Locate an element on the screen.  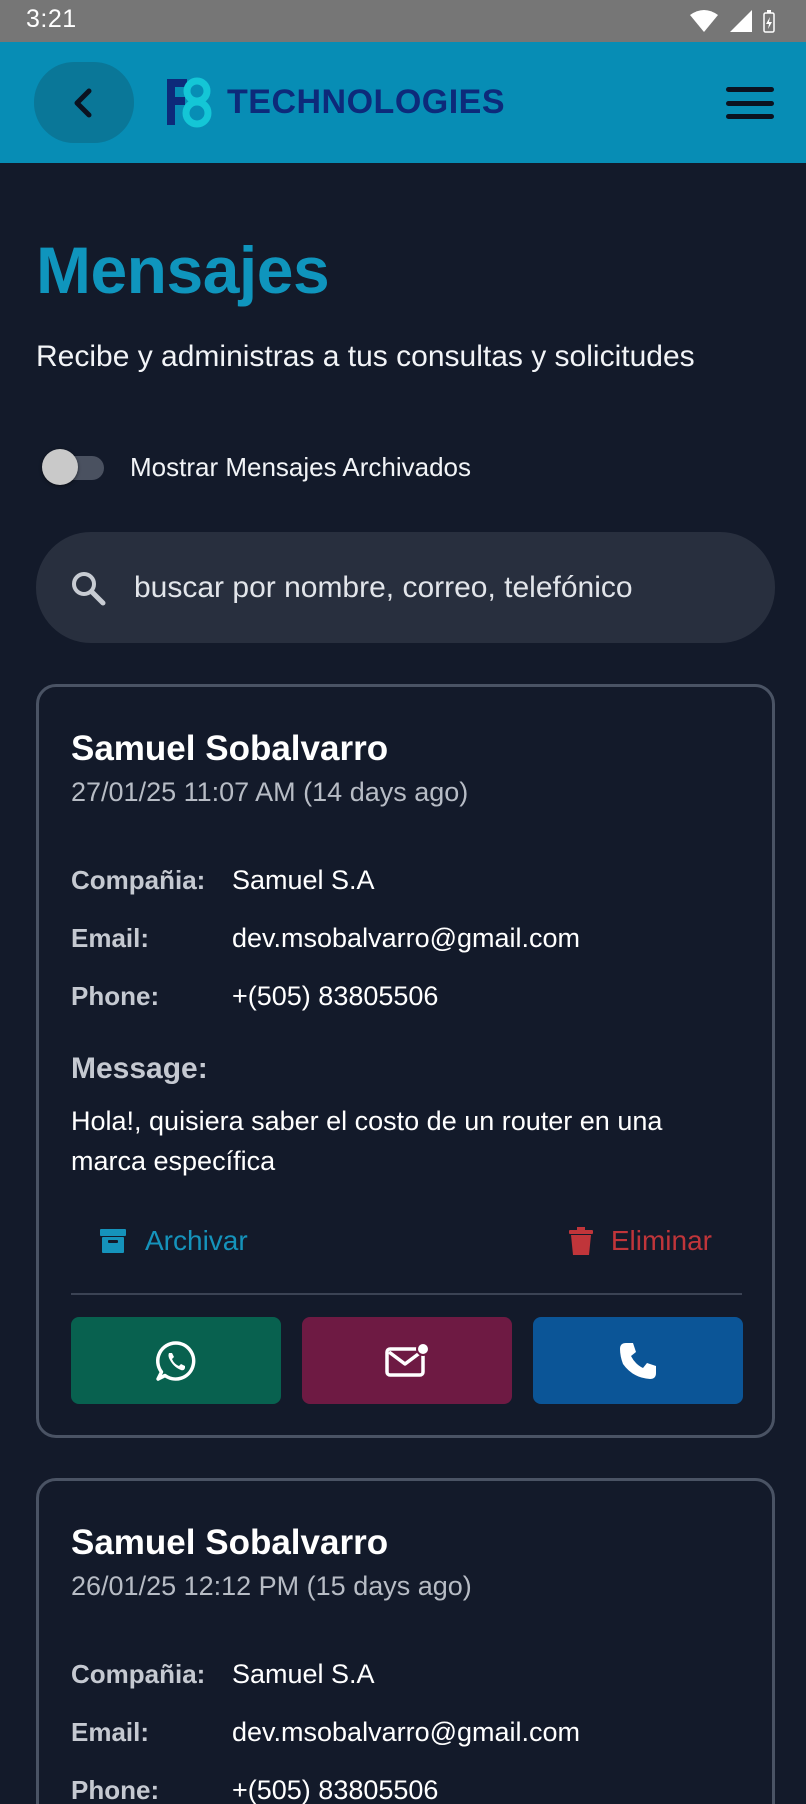
back-arrow-icon is located at coordinates (83, 102).